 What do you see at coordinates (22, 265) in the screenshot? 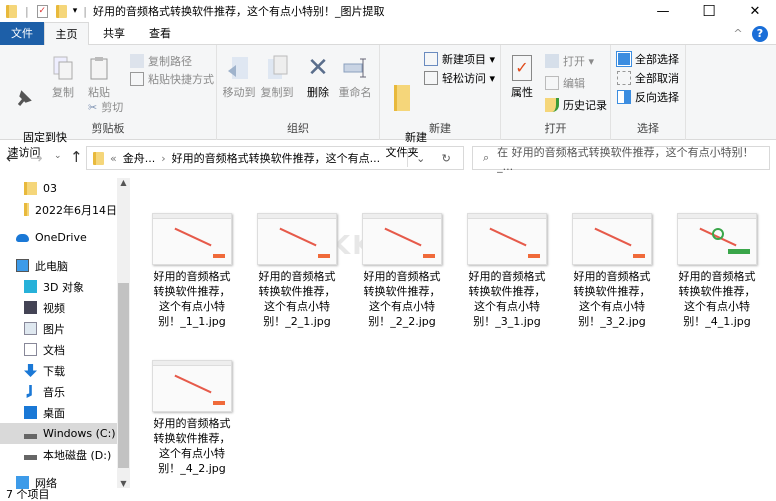
I see `computer-icon` at bounding box center [22, 265].